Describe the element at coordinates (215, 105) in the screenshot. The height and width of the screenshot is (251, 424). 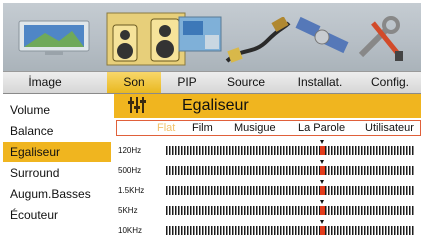
I see `panel-title: Egaliseur` at that location.